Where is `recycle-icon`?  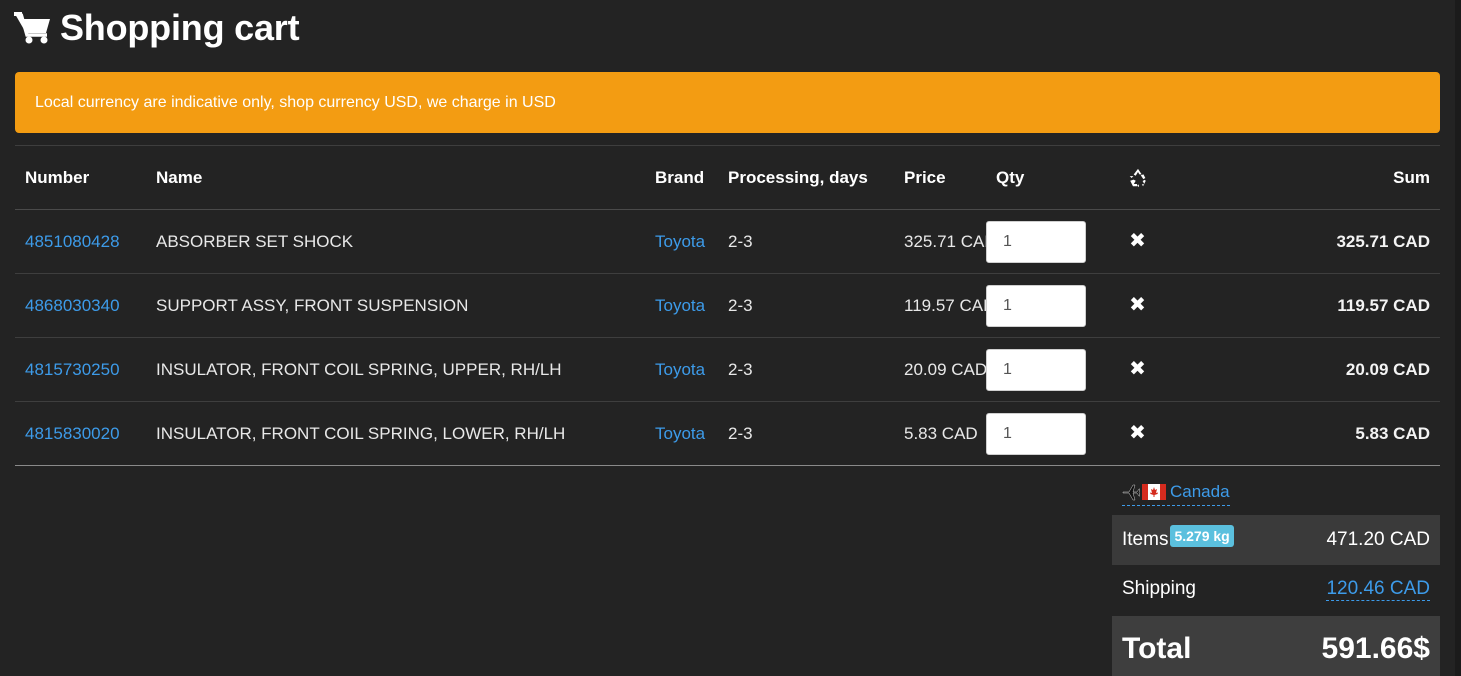 recycle-icon is located at coordinates (1137, 177).